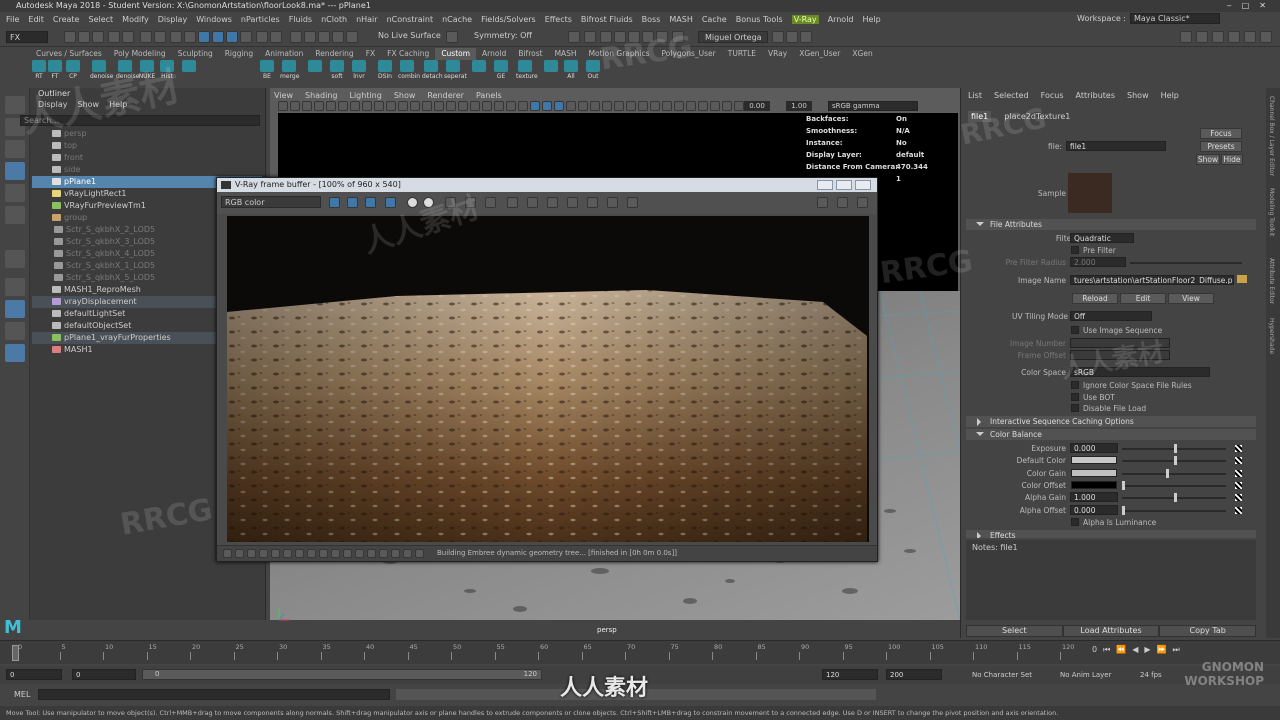  What do you see at coordinates (1116, 146) in the screenshot?
I see `file-name-field: file1` at bounding box center [1116, 146].